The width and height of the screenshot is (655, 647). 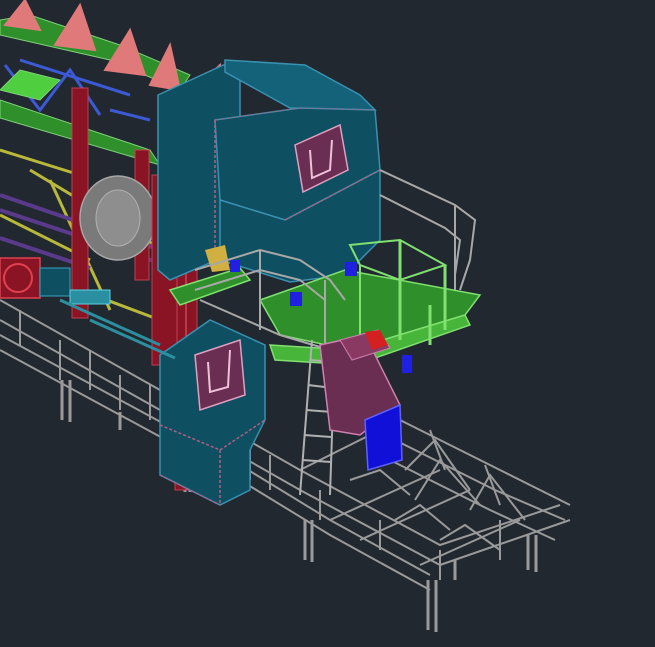 What do you see at coordinates (212, 412) in the screenshot?
I see `lower-drive-housing` at bounding box center [212, 412].